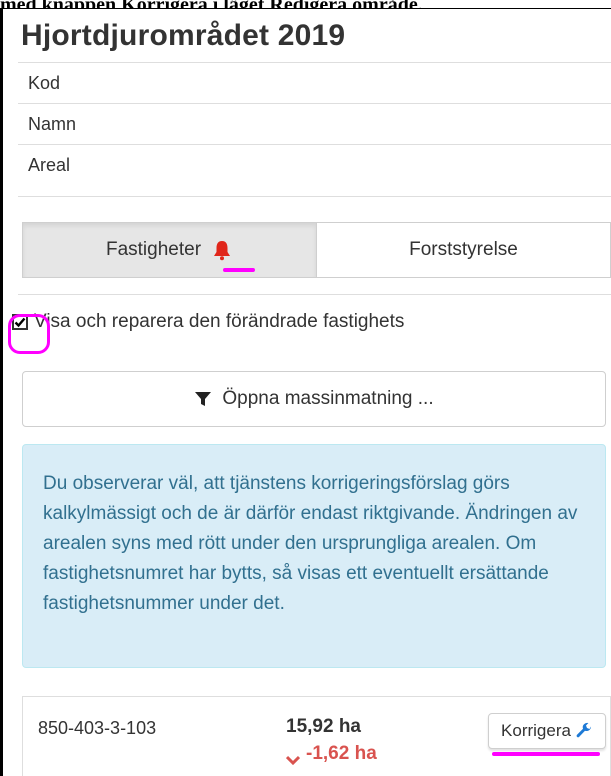  Describe the element at coordinates (183, 35) in the screenshot. I see `panel-title: Hjortdjurområdet 2019` at that location.